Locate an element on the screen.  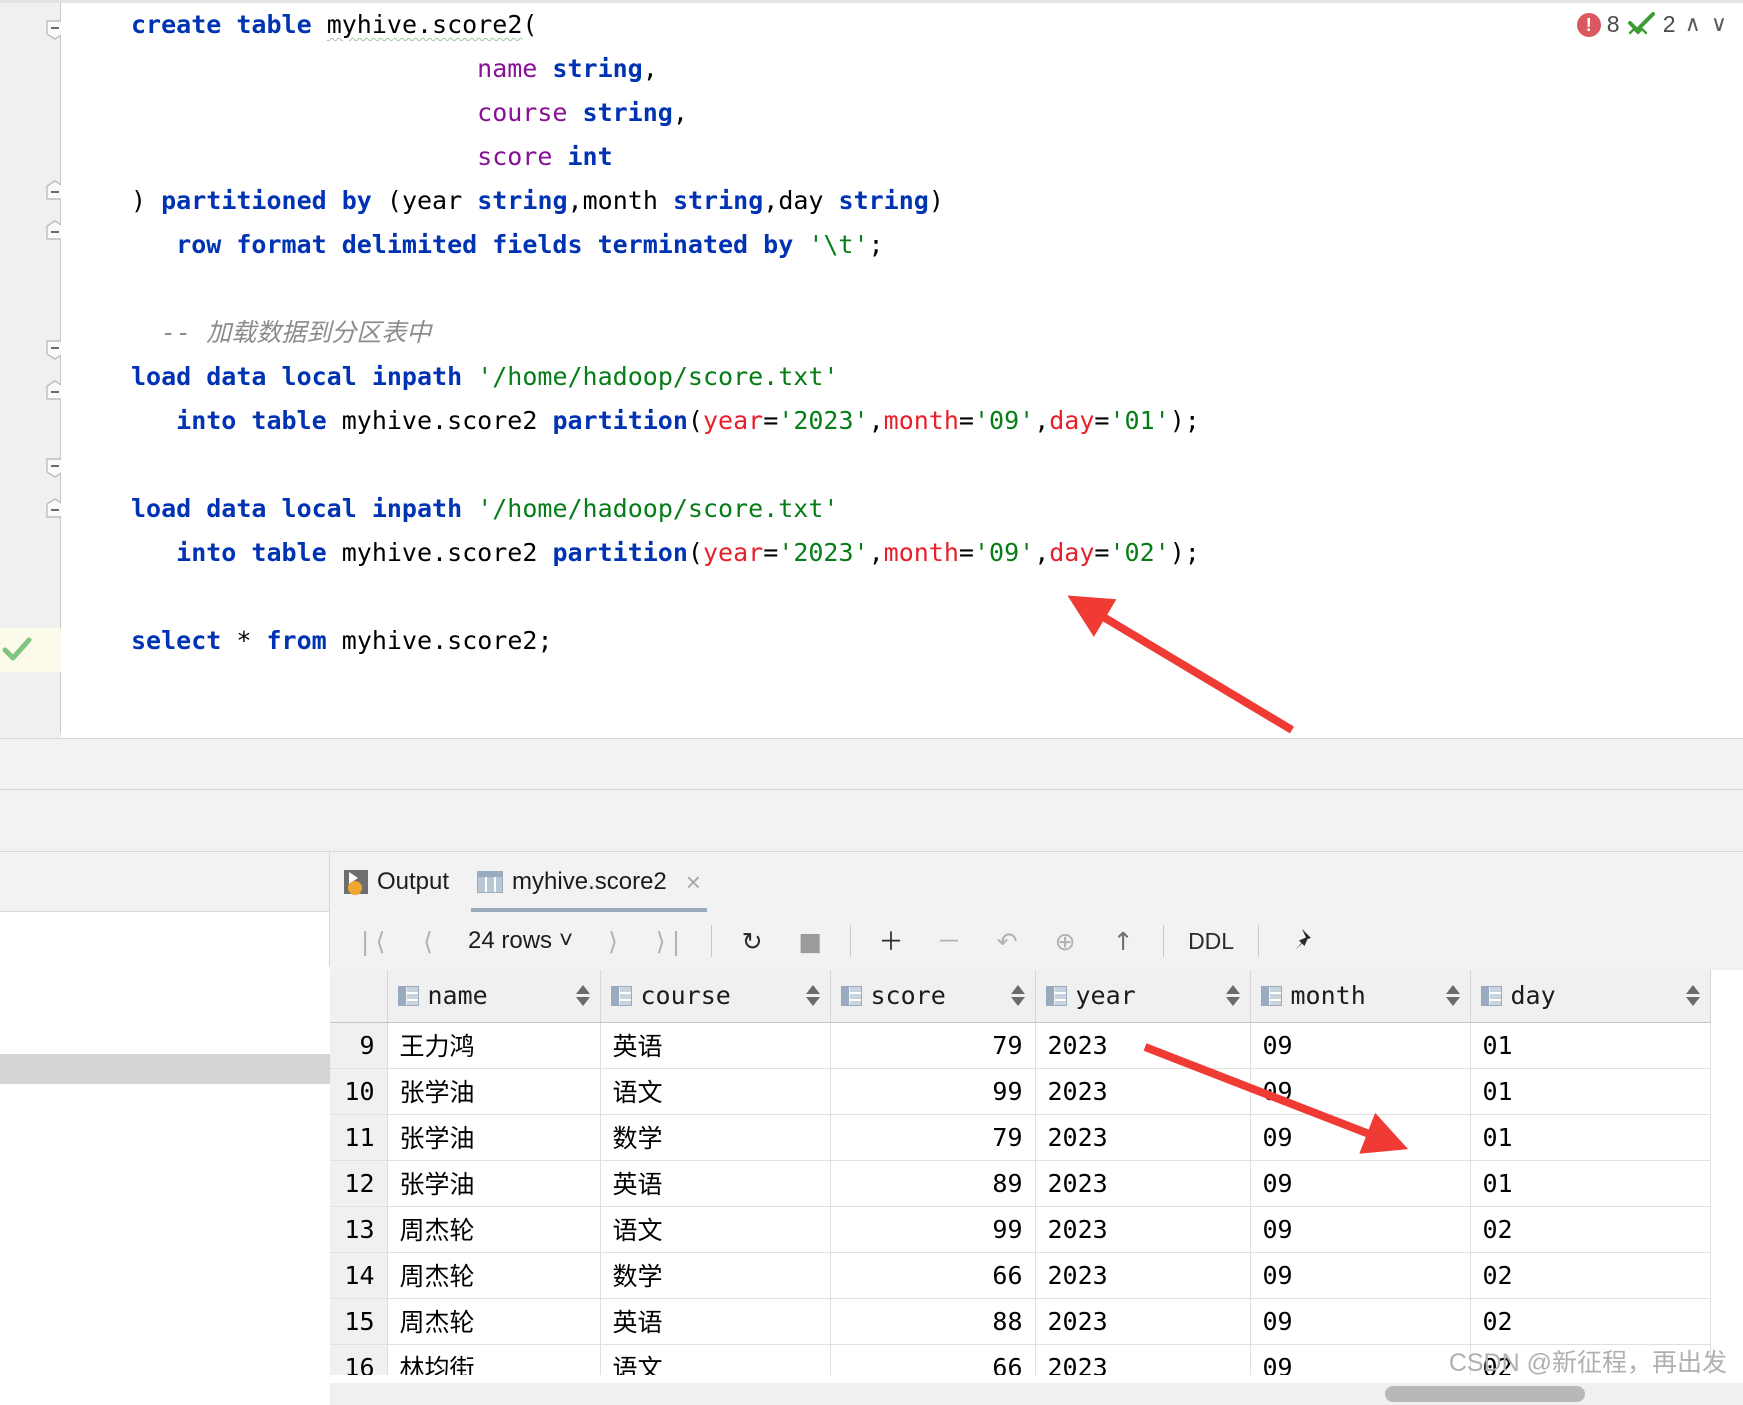
table-row: 9 王力鸿 英语 79 2023 09 01 is located at coordinates (1020, 1045).